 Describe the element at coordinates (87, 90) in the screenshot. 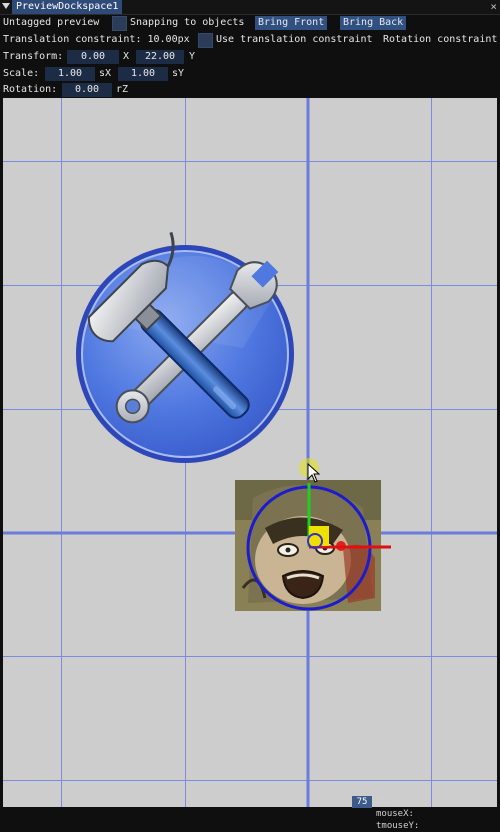

I see `rotation-z-field: 0.00` at that location.